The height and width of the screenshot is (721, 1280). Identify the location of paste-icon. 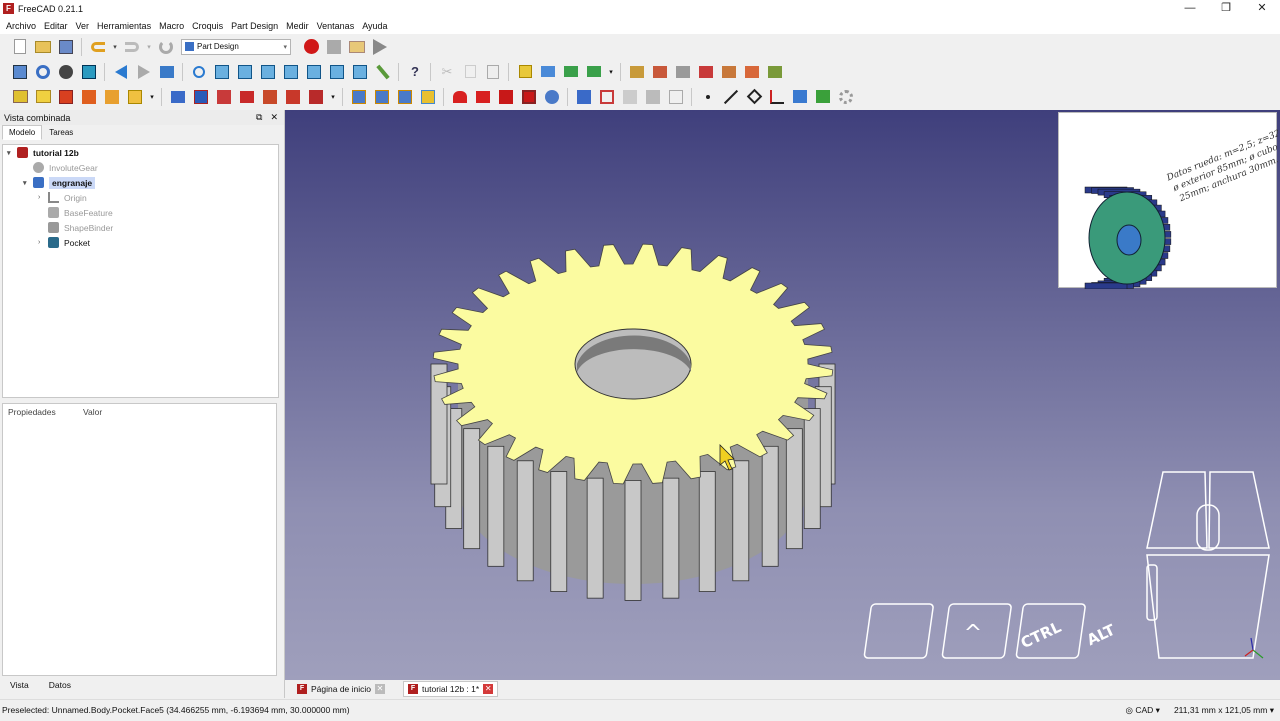
(493, 72).